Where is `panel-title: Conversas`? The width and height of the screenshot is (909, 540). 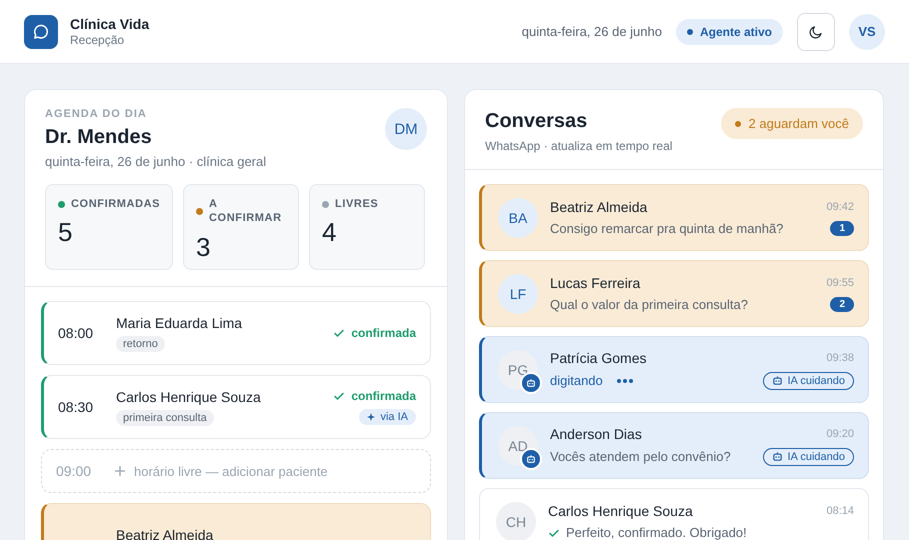 panel-title: Conversas is located at coordinates (536, 121).